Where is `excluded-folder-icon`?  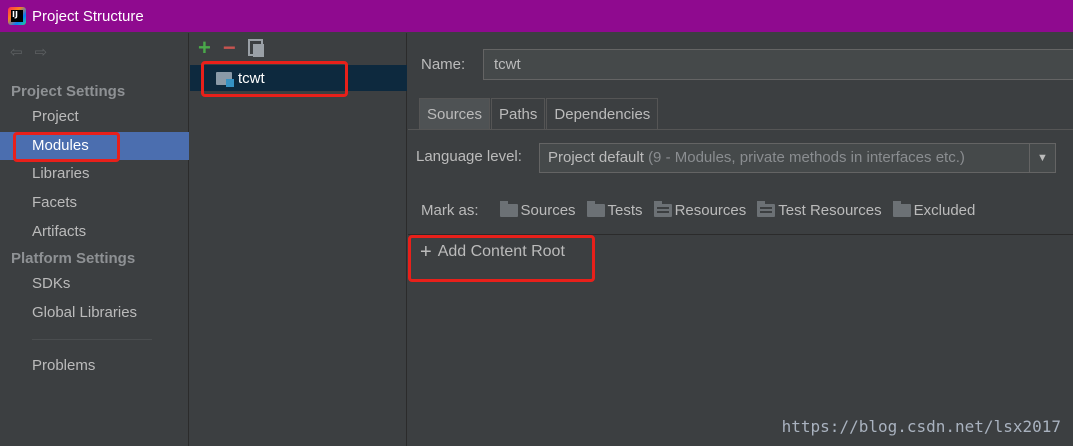
excluded-folder-icon is located at coordinates (901, 209).